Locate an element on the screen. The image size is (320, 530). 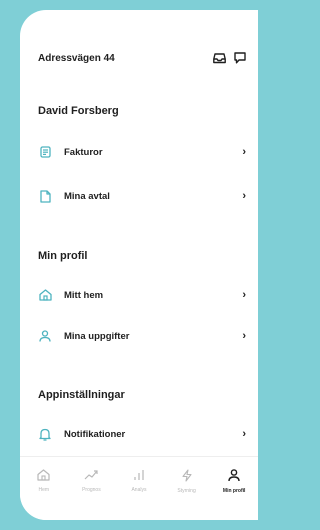
tab-hem: Hem is located at coordinates (44, 481).